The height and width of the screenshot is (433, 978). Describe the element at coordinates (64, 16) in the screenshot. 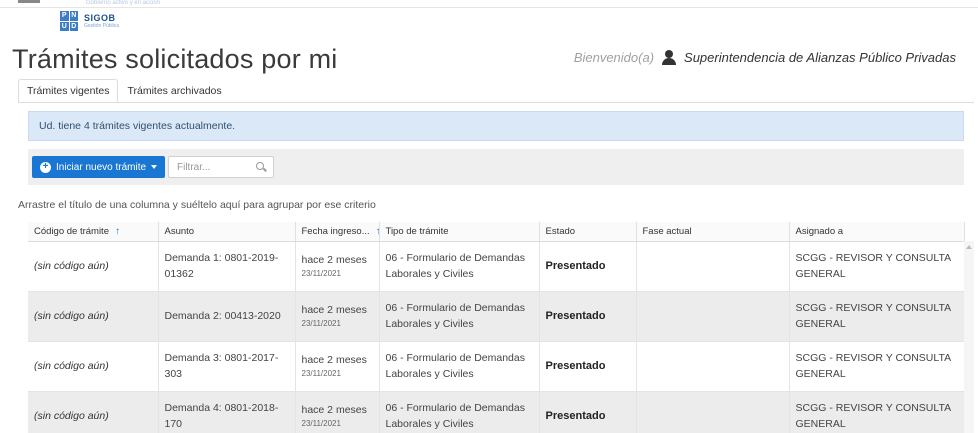

I see `logo-letter: P` at that location.